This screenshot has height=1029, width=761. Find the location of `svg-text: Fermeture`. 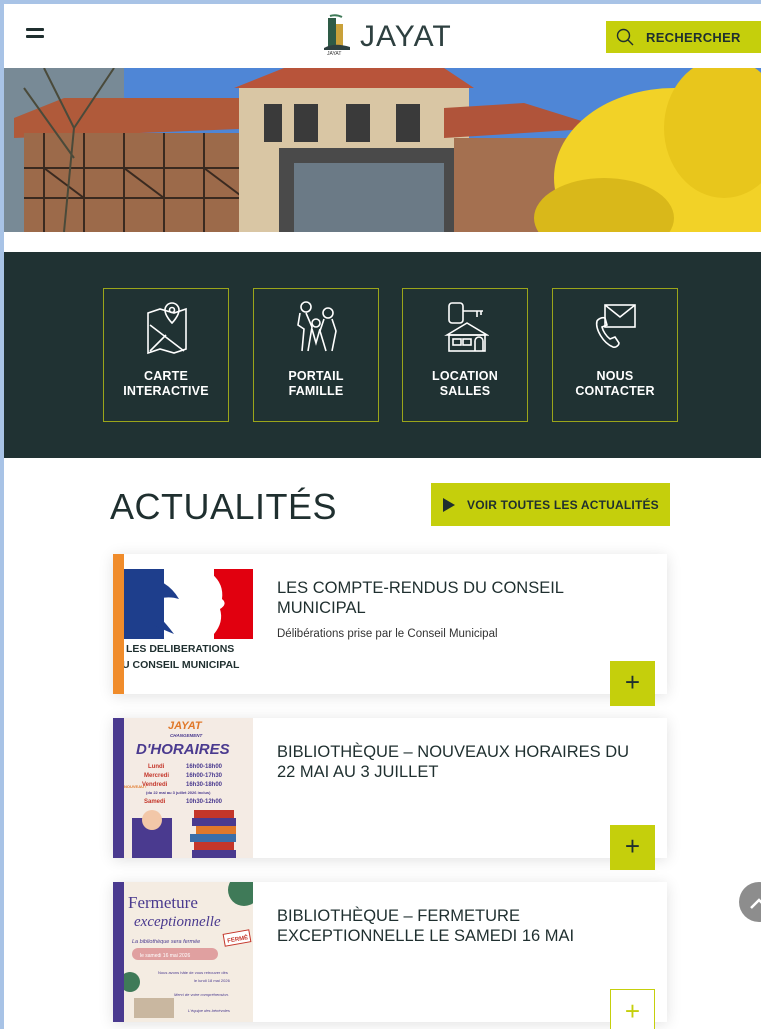

svg-text: Fermeture is located at coordinates (163, 902).